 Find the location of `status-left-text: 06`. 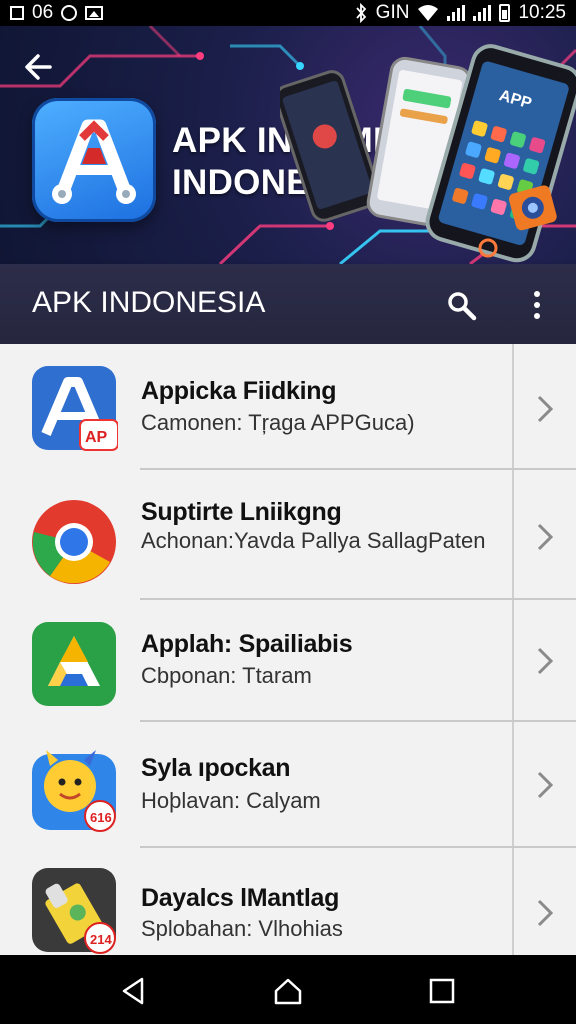

status-left-text: 06 is located at coordinates (43, 12).